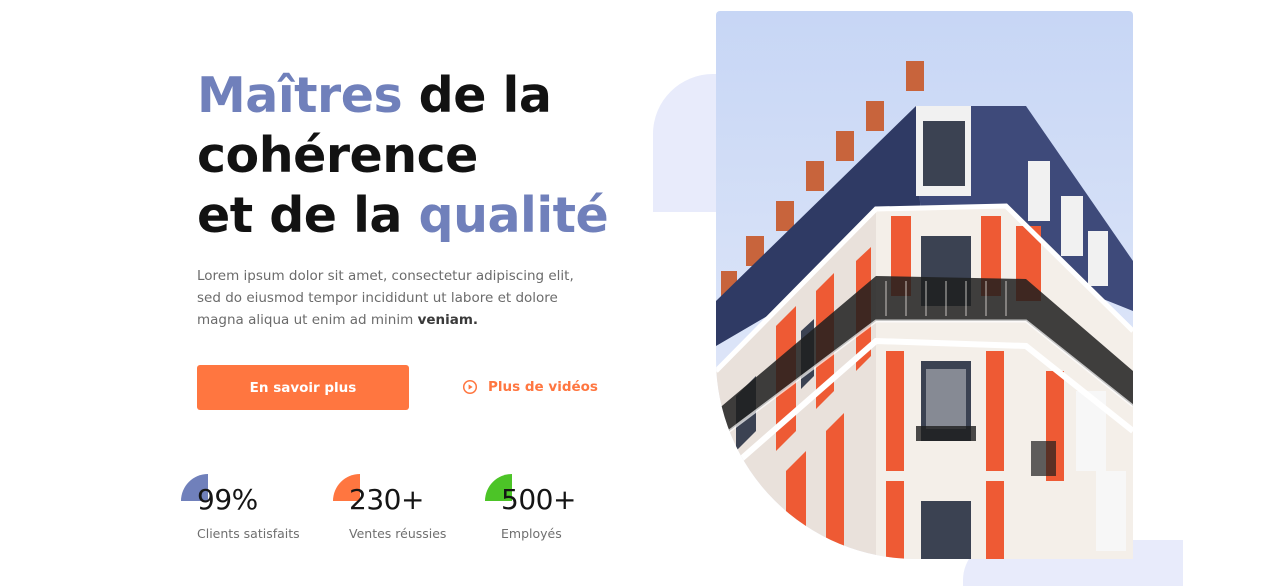 Image resolution: width=1281 pixels, height=586 pixels. What do you see at coordinates (308, 215) in the screenshot?
I see `hero-title-part-3: et de la` at bounding box center [308, 215].